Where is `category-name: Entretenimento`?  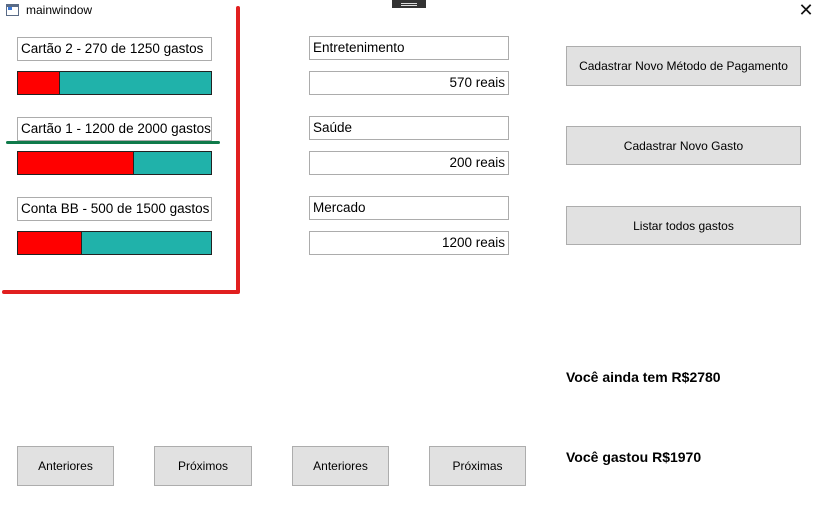
category-name: Entretenimento is located at coordinates (409, 48).